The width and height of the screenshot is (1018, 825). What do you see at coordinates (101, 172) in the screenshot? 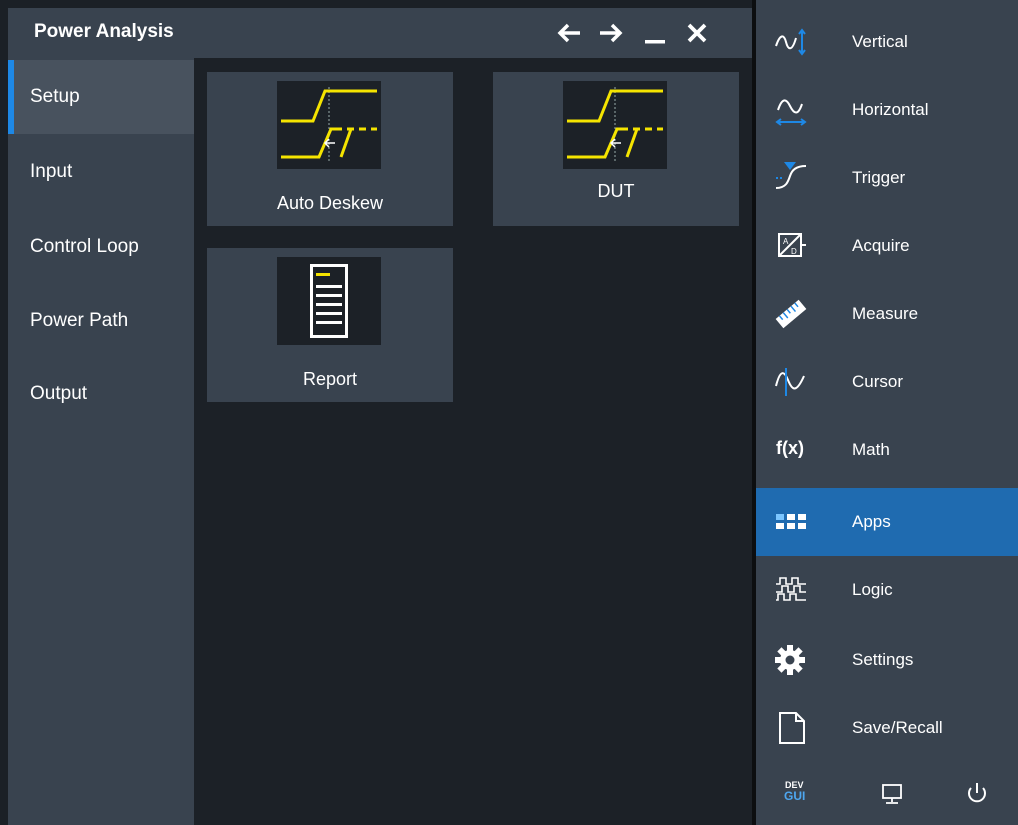
I see `nav-item-input: Input` at bounding box center [101, 172].